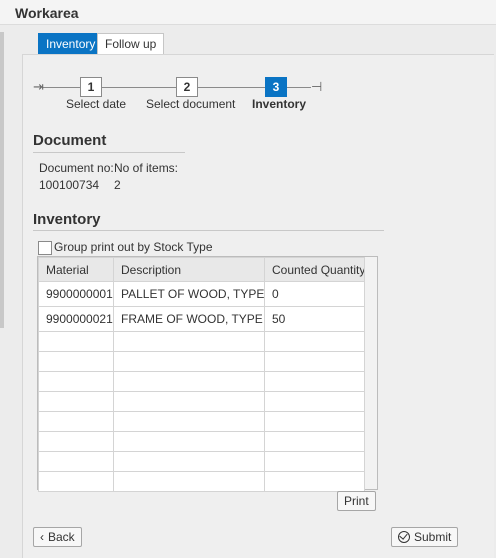  What do you see at coordinates (109, 152) in the screenshot?
I see `document-divider` at bounding box center [109, 152].